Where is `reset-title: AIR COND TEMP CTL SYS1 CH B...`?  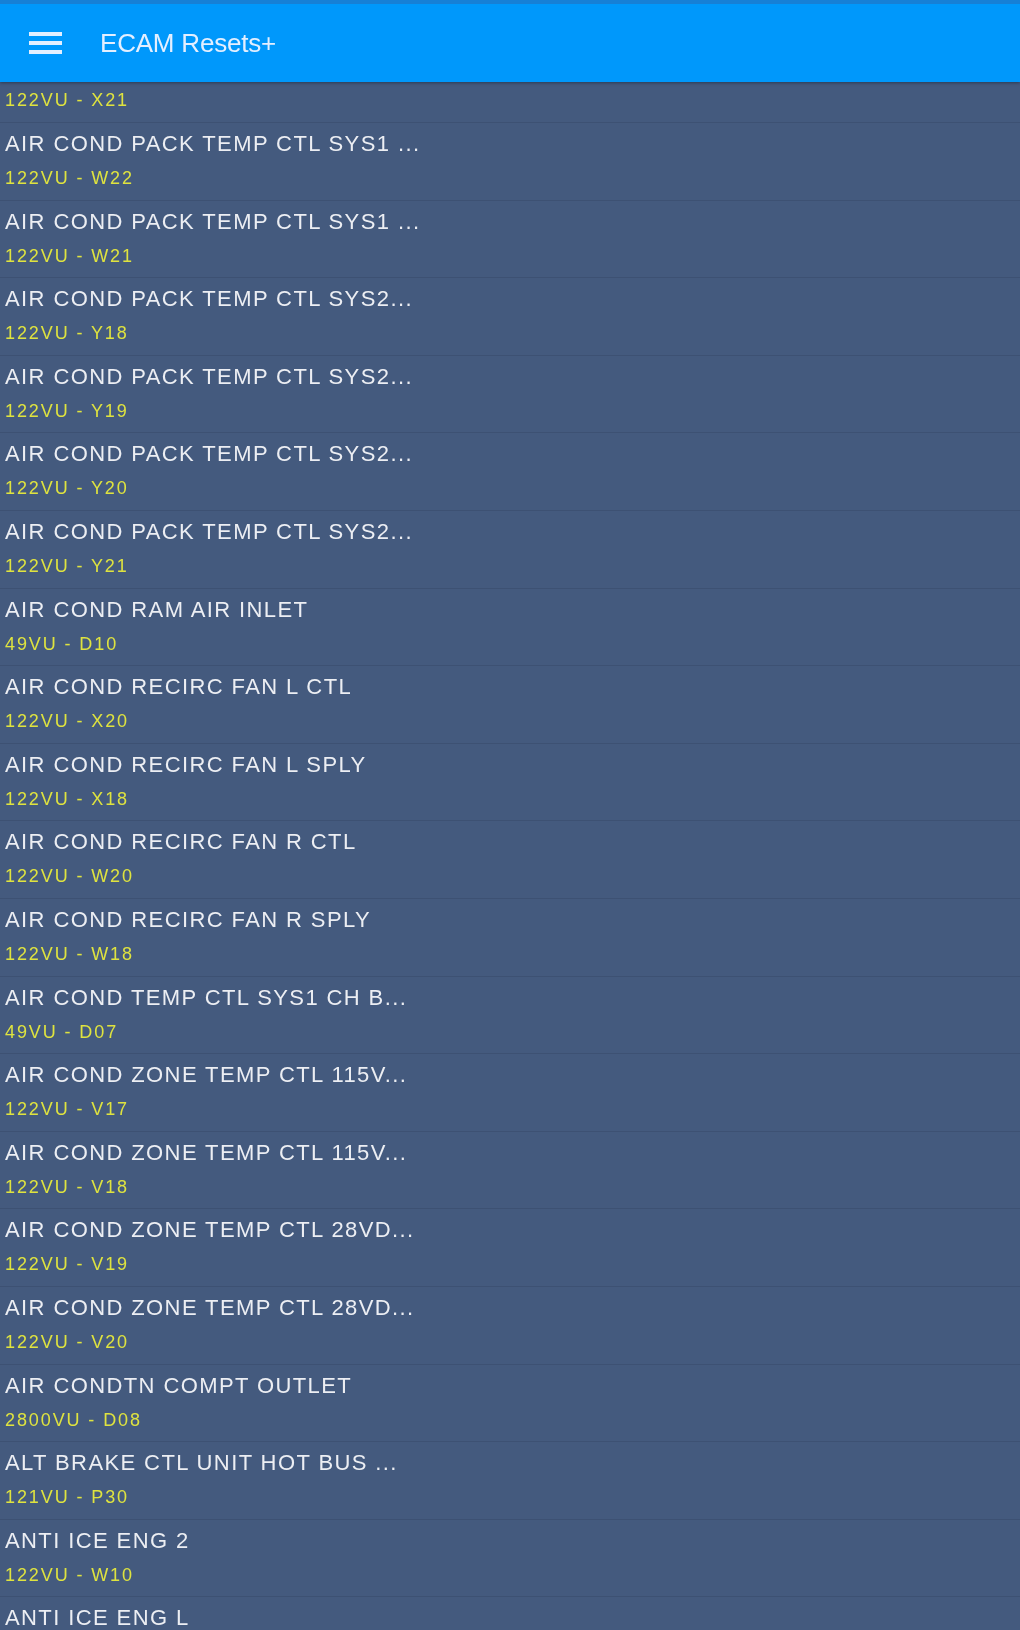
reset-title: AIR COND TEMP CTL SYS1 CH B... is located at coordinates (206, 997).